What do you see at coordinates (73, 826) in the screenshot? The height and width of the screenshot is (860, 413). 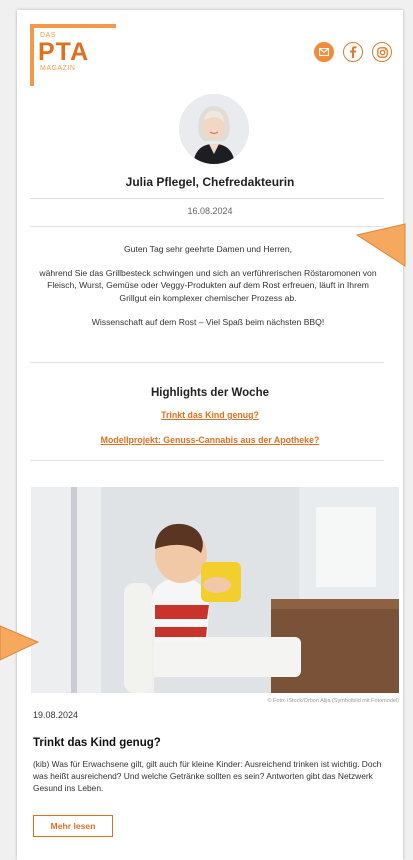 I see `read-more-button: Mehr lesen` at bounding box center [73, 826].